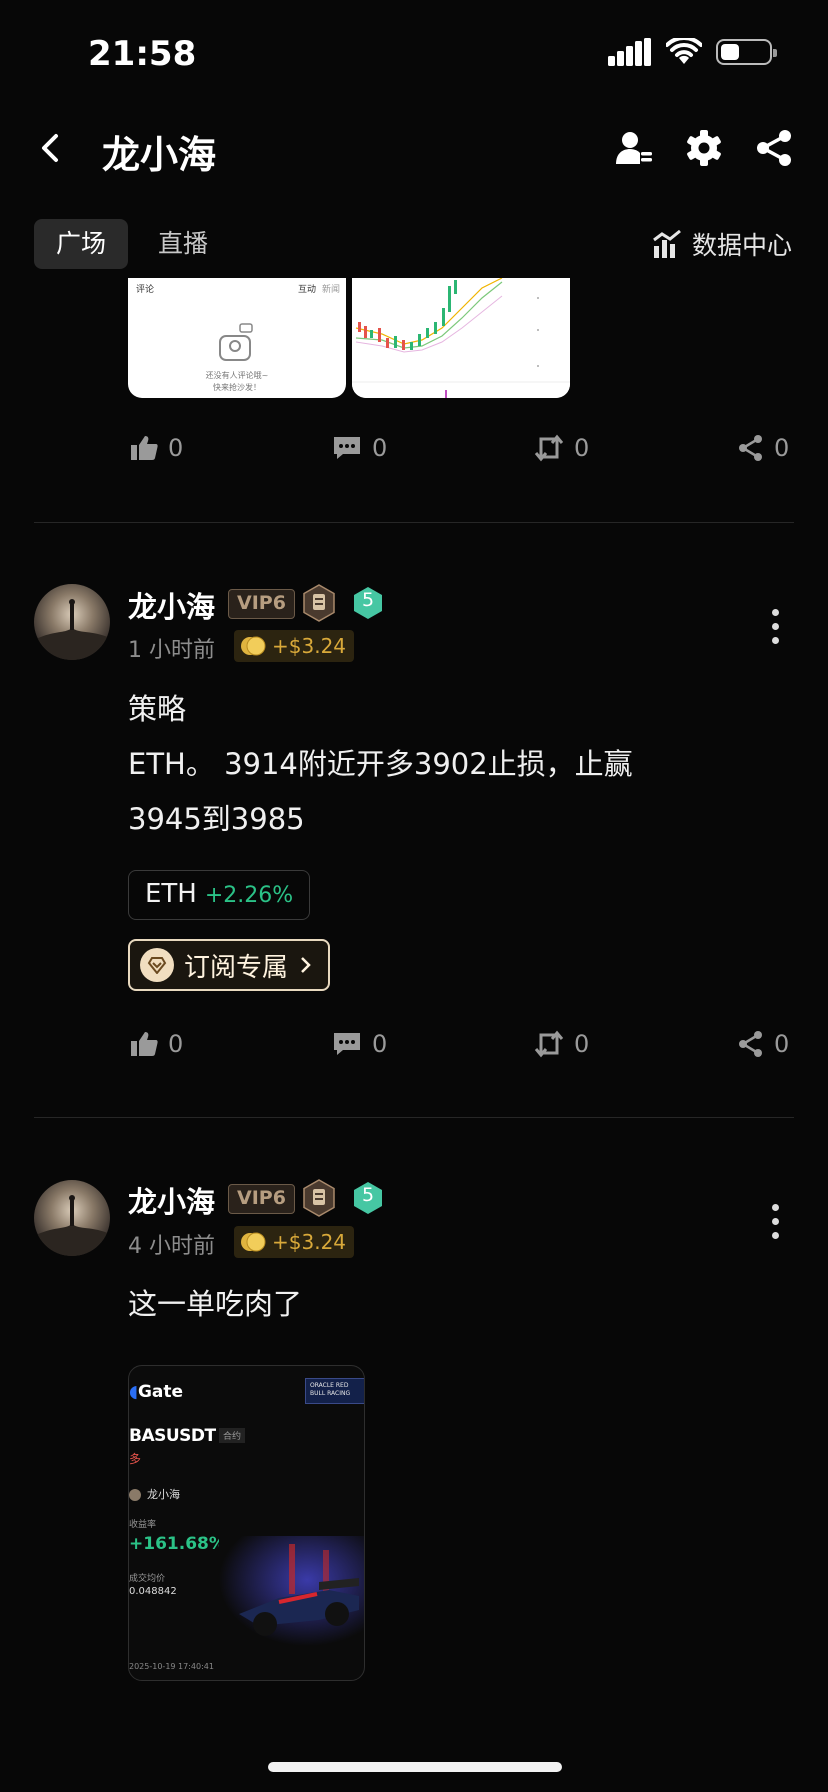  Describe the element at coordinates (331, 290) in the screenshot. I see `thumb-news-label: 新闻` at that location.